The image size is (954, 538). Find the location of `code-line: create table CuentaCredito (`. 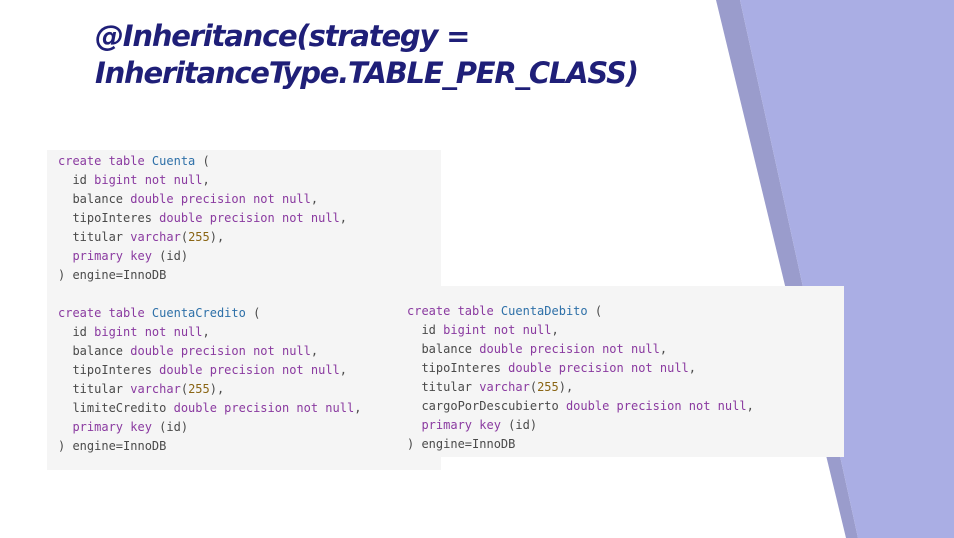

code-line: create table CuentaCredito ( is located at coordinates (249, 313).